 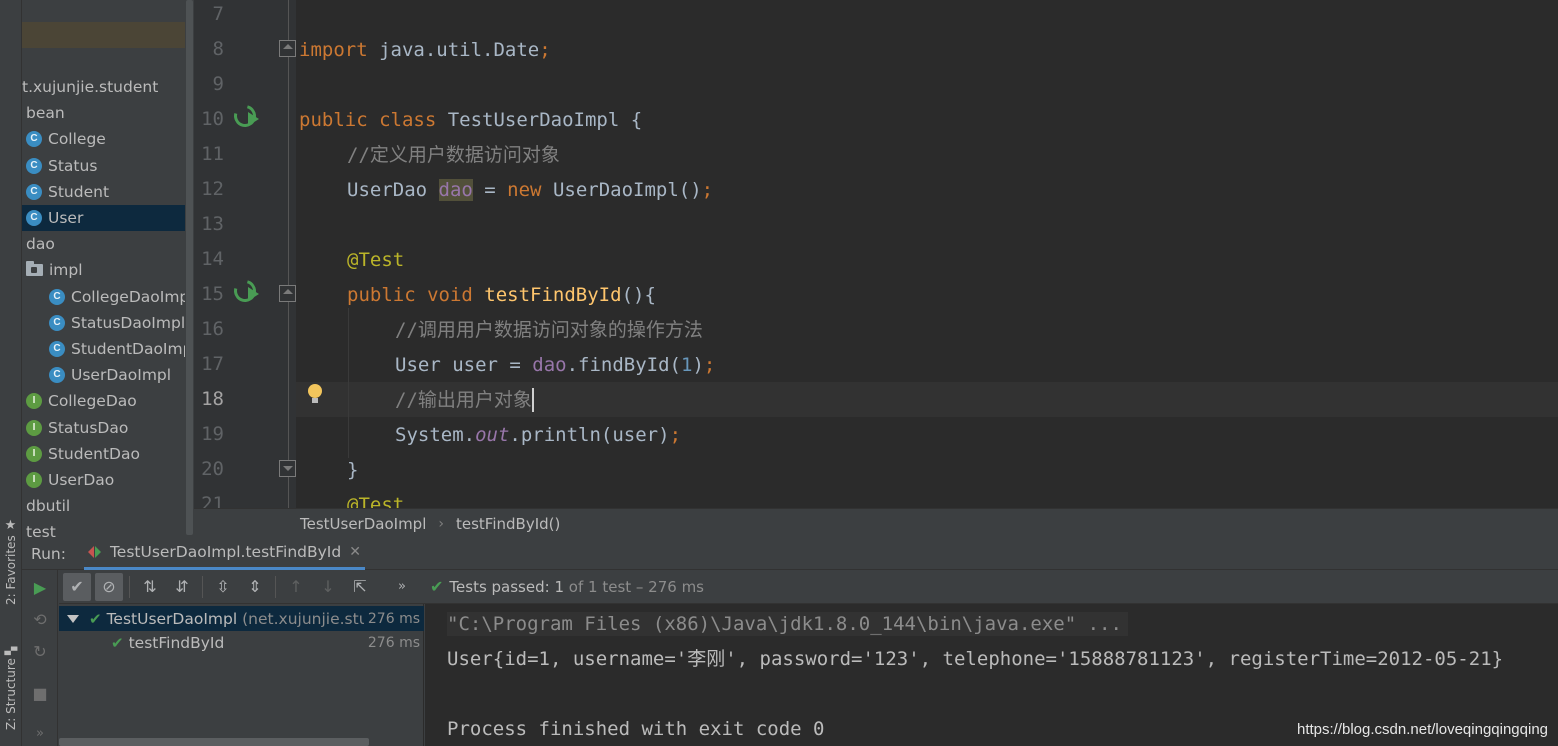 I want to click on tree-item: I UserDao, so click(x=103, y=480).